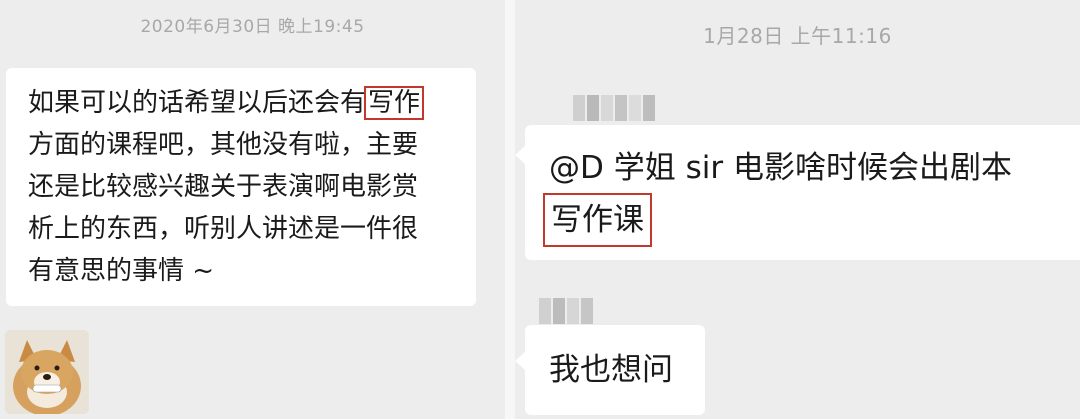 The image size is (1080, 419). What do you see at coordinates (394, 103) in the screenshot?
I see `highlight-box-writing: 写作` at bounding box center [394, 103].